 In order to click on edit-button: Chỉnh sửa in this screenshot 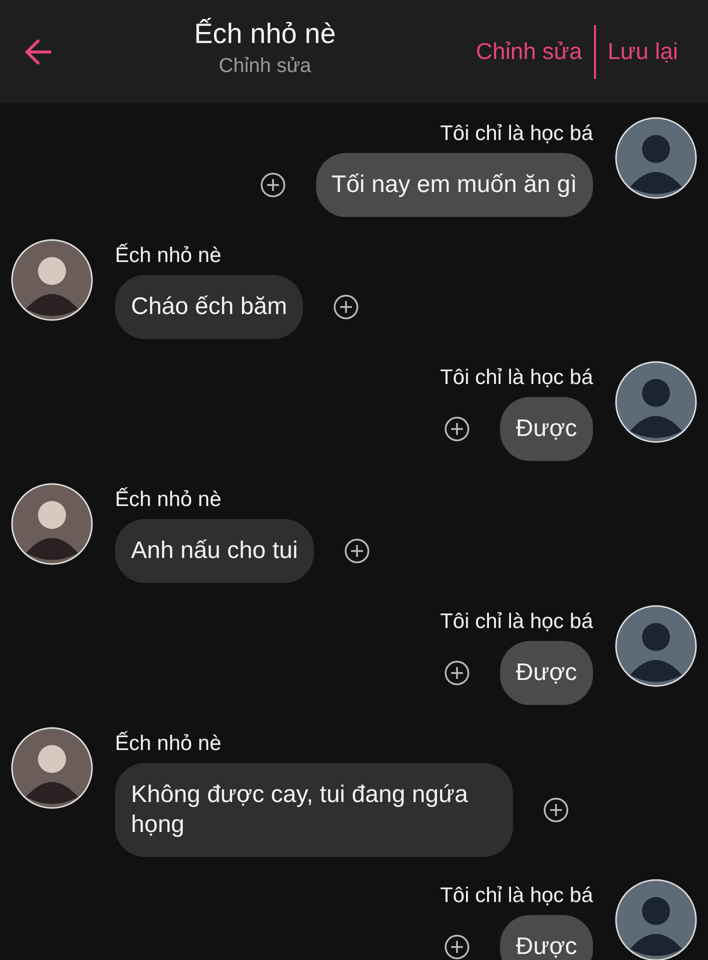, I will do `click(529, 51)`.